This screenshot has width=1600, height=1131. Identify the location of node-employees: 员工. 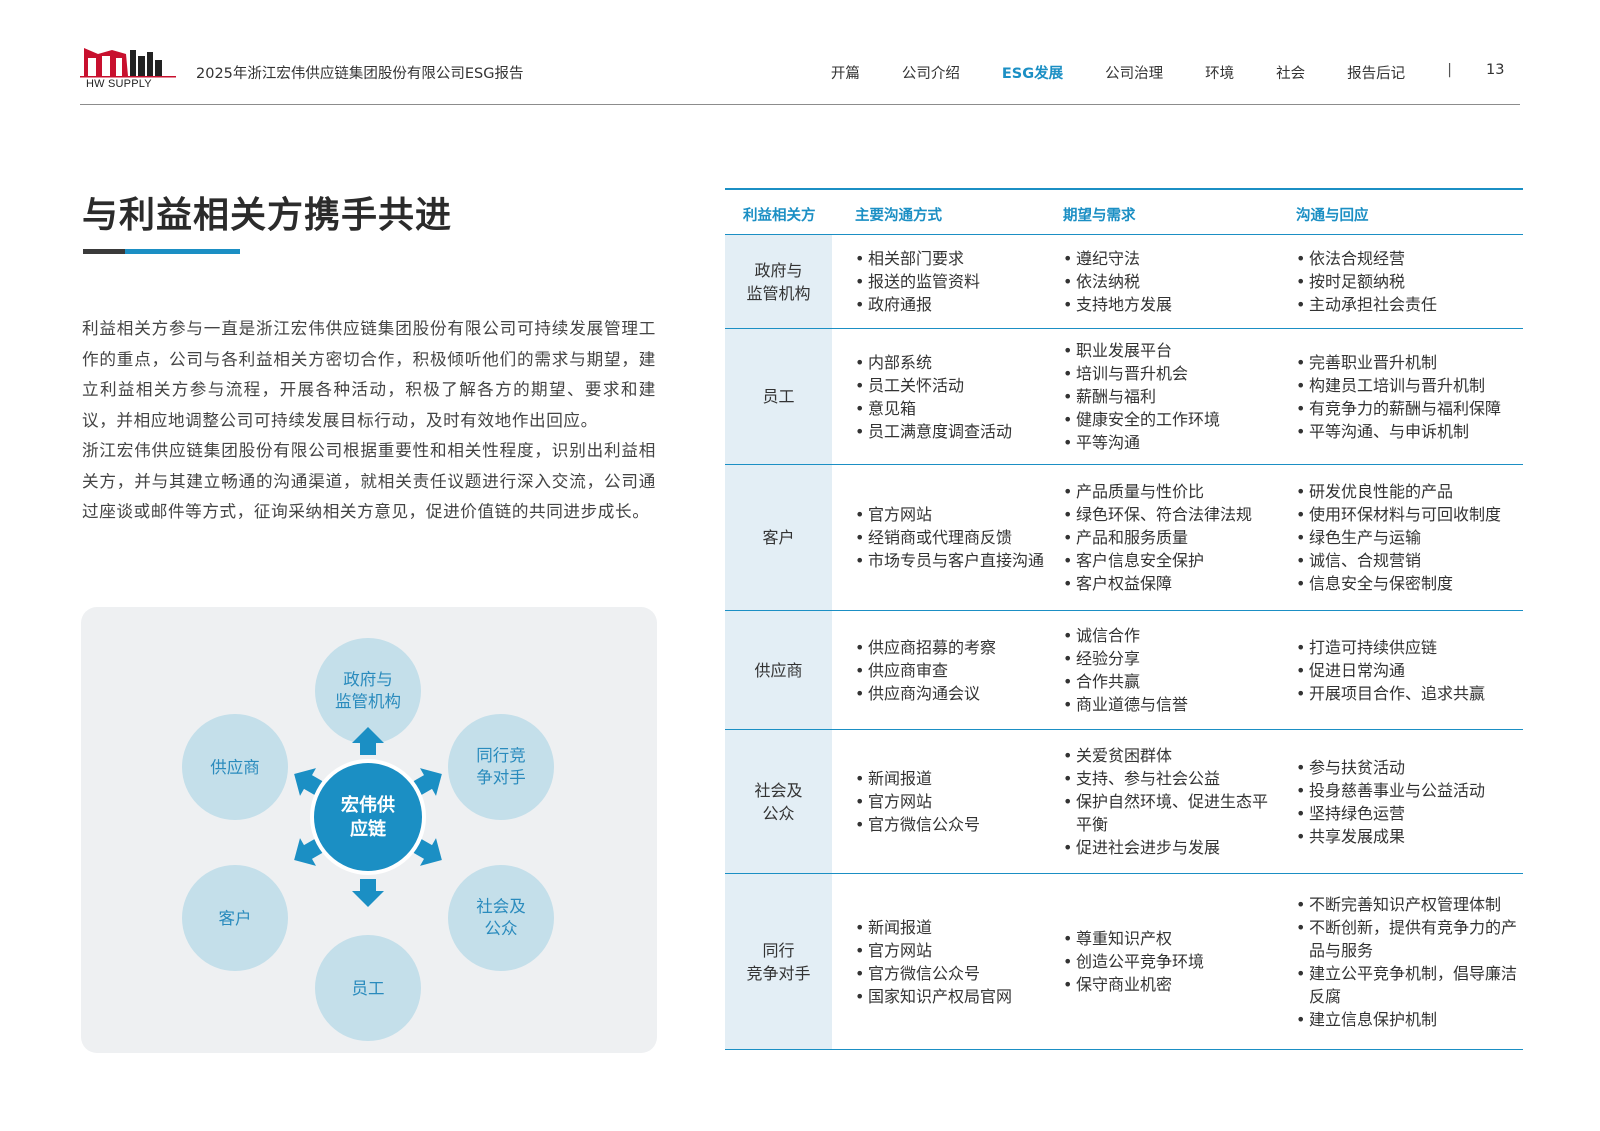
(368, 988).